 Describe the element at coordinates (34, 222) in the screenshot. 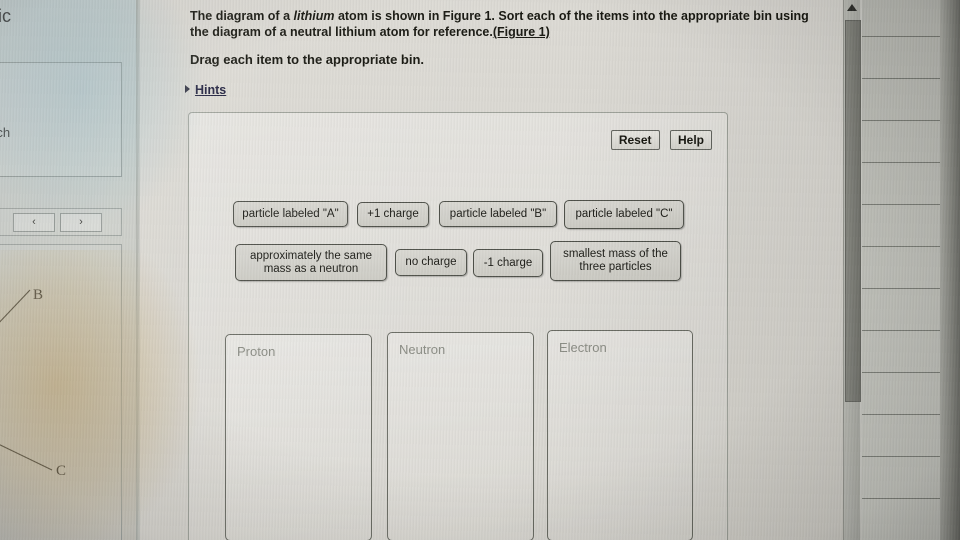

I see `previous-figure-button: ‹` at that location.